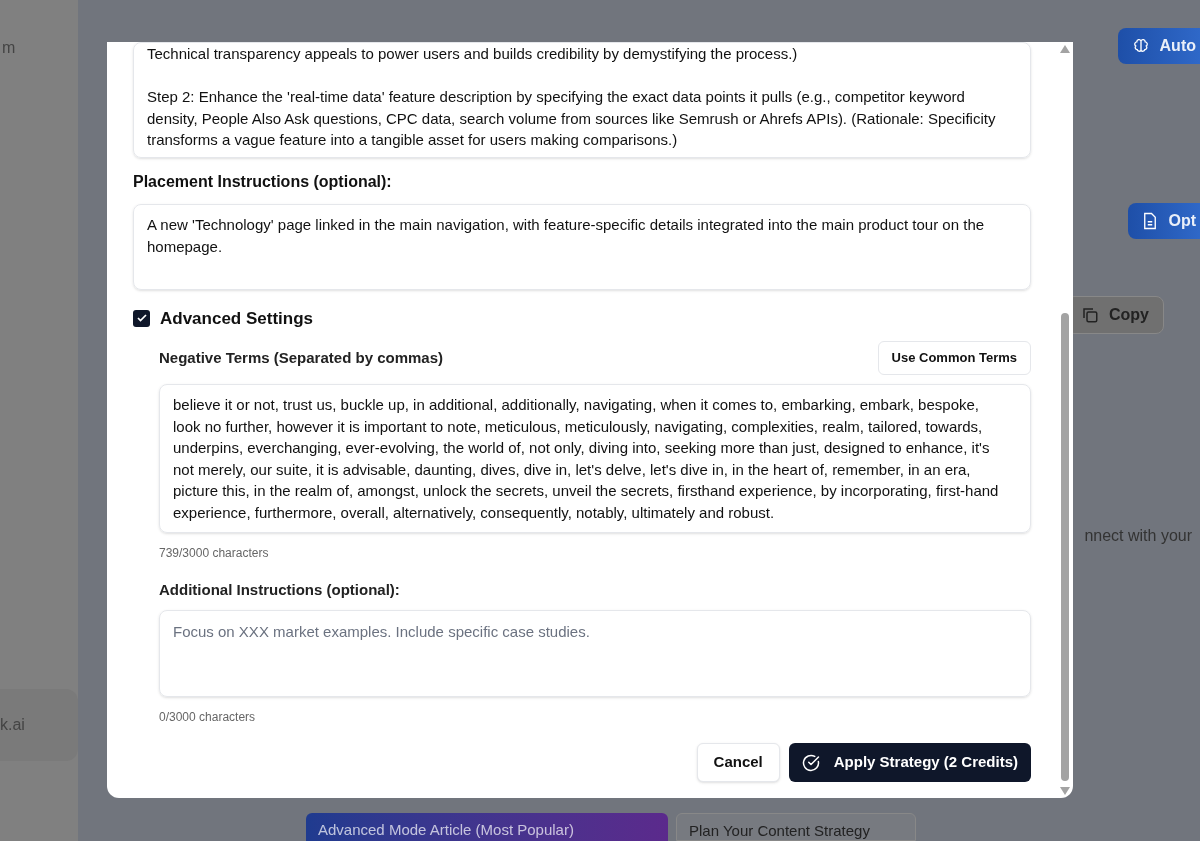  Describe the element at coordinates (280, 589) in the screenshot. I see `field-label: Additional Instructions (optional):` at that location.